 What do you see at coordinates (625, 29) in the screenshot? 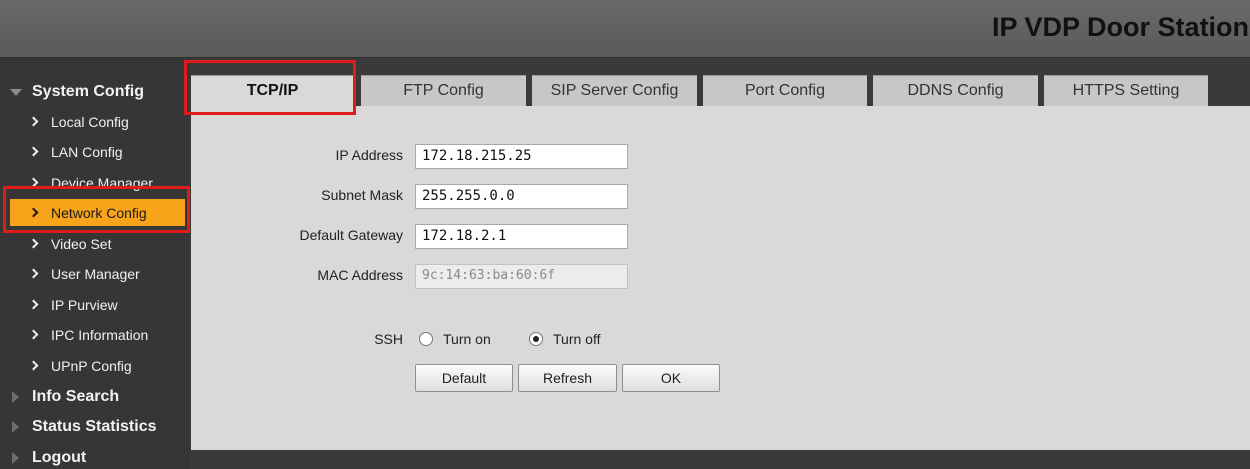
I see `top-header: IP VDP Door Station` at bounding box center [625, 29].